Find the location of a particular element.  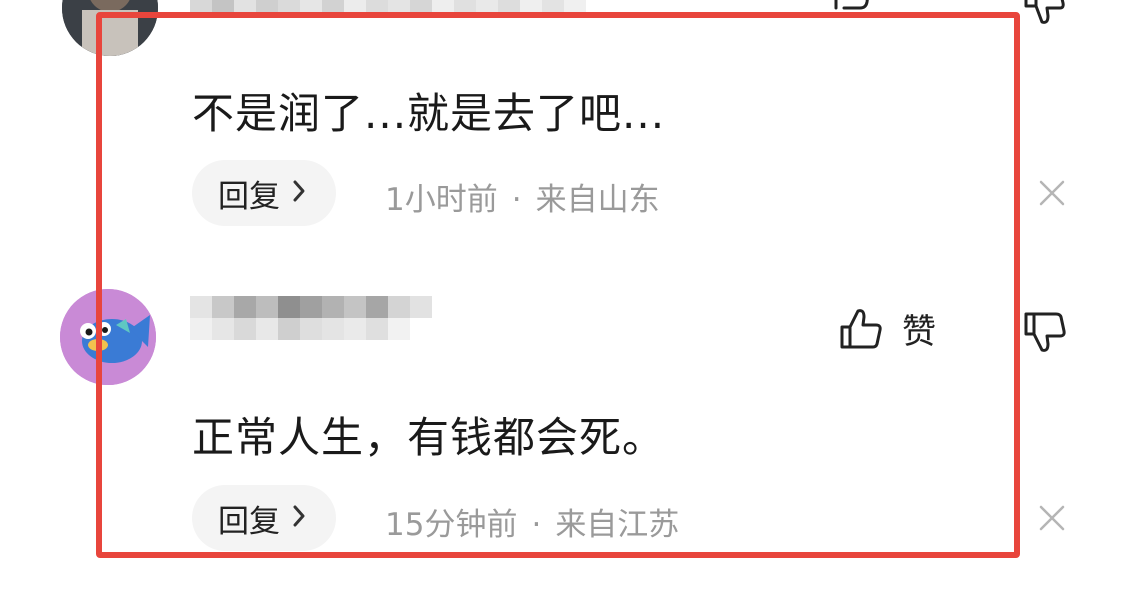

comment-time: 15分钟前 is located at coordinates (451, 525).